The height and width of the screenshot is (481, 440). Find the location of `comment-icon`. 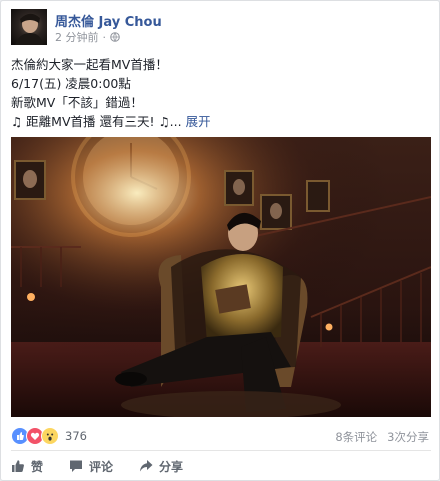

comment-icon is located at coordinates (76, 466).